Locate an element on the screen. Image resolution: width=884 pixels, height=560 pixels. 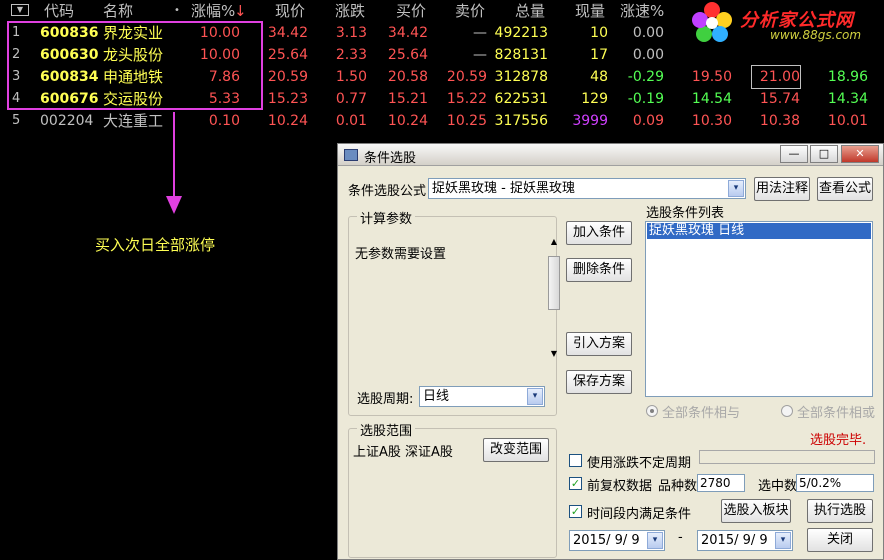
current-volume: 129 is located at coordinates (594, 99).